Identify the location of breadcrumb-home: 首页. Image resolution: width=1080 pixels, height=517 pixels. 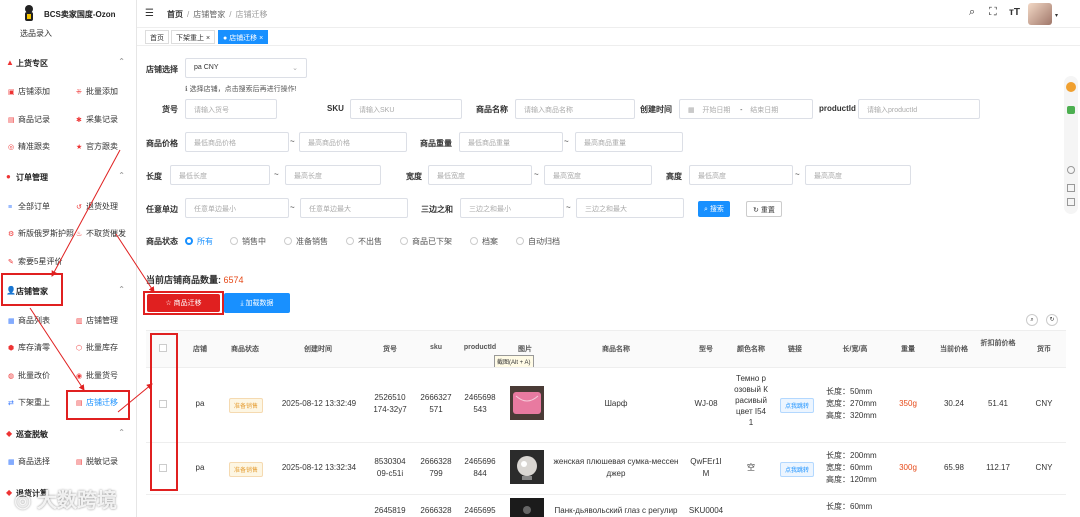
(175, 14).